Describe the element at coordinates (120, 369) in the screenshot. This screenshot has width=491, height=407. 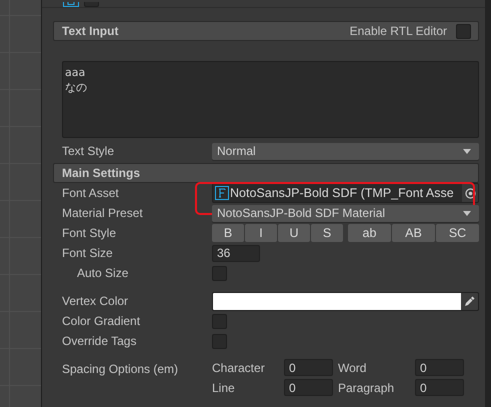
I see `field-label: Spacing Options (em)` at that location.